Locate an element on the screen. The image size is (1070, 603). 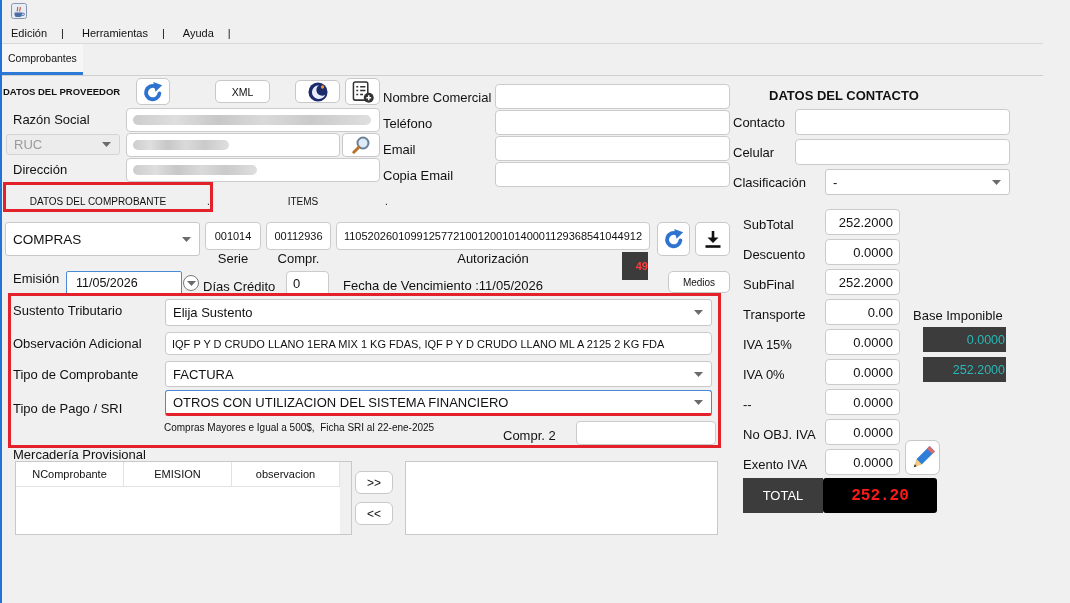
field-label: Email is located at coordinates (399, 148).